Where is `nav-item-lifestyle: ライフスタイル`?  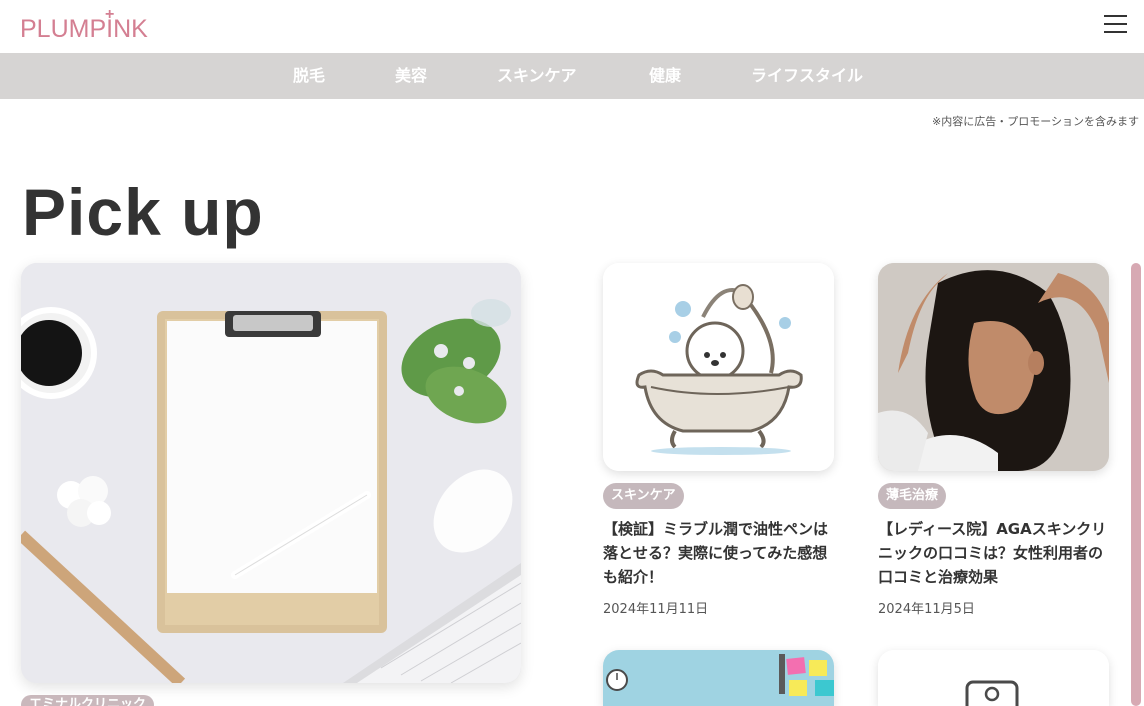
nav-item-lifestyle: ライフスタイル is located at coordinates (807, 76).